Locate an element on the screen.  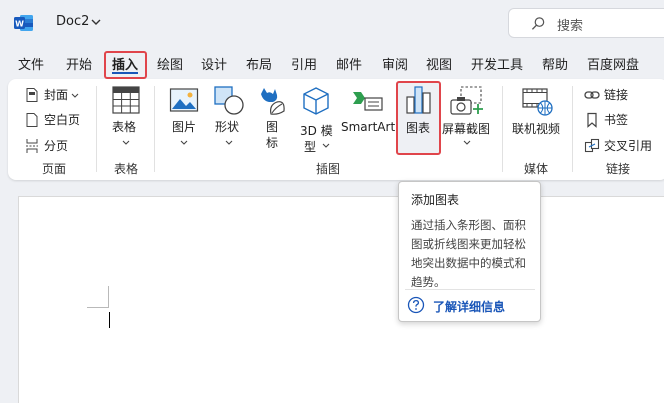
blank-page-button: 空白页 is located at coordinates (52, 119).